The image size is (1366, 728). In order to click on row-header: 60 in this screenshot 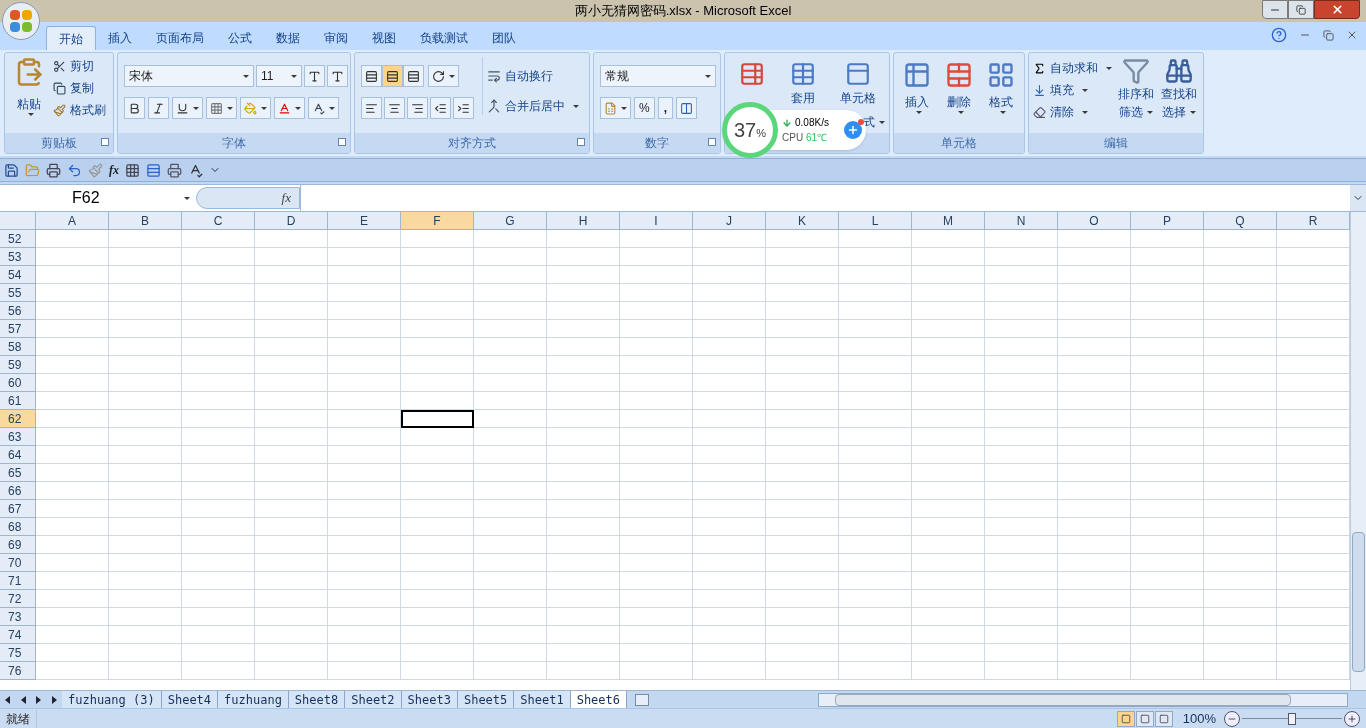, I will do `click(18, 383)`.